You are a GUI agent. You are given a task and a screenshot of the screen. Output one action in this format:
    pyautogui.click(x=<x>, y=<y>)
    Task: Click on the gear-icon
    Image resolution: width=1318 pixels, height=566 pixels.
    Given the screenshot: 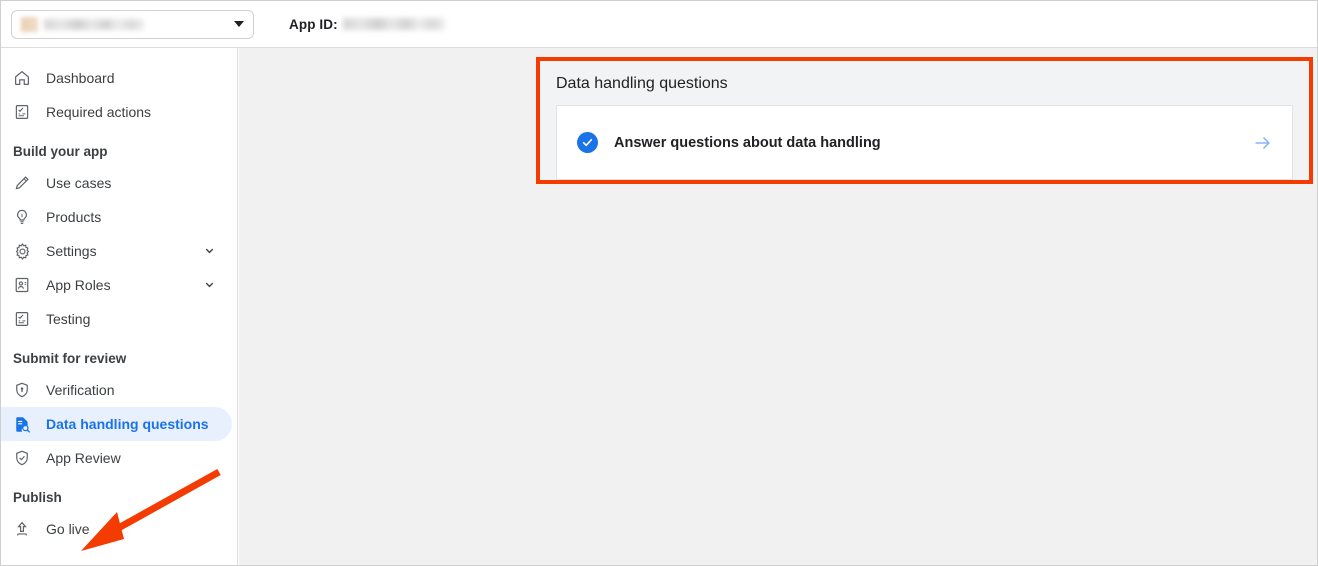 What is the action you would take?
    pyautogui.click(x=22, y=251)
    